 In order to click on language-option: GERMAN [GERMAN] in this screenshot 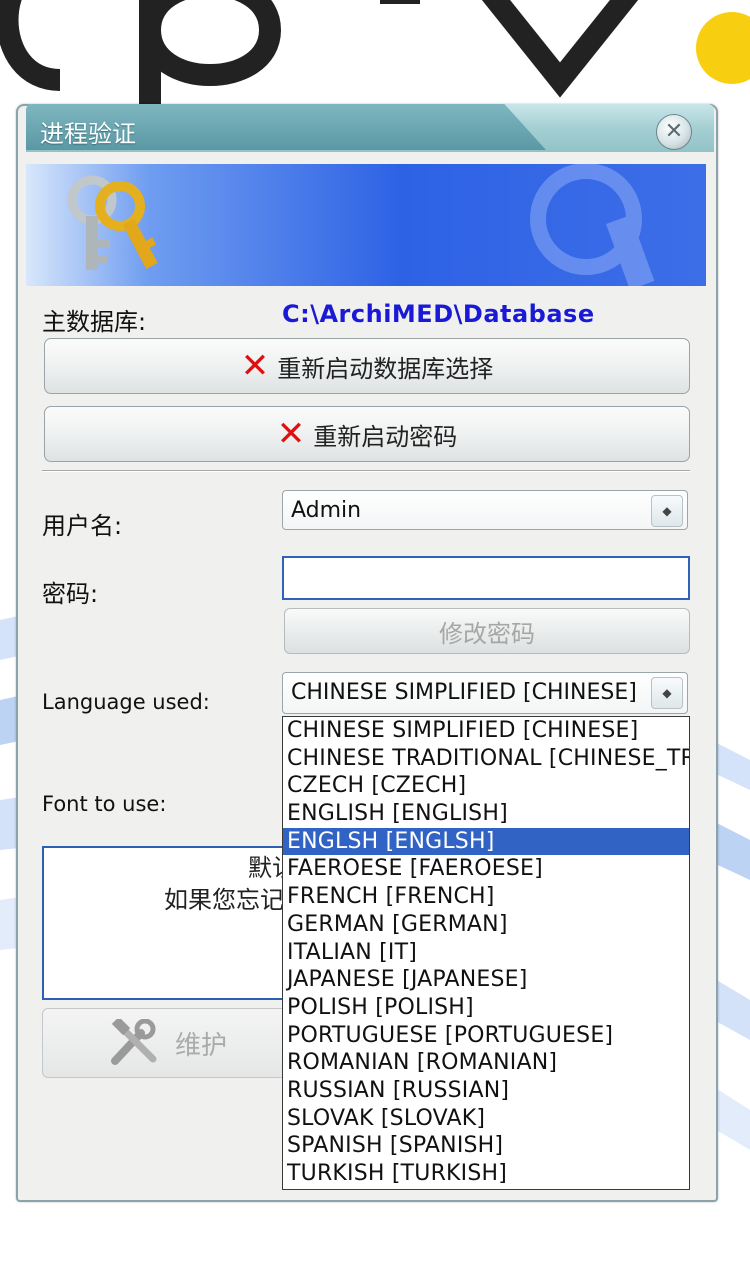, I will do `click(486, 925)`.